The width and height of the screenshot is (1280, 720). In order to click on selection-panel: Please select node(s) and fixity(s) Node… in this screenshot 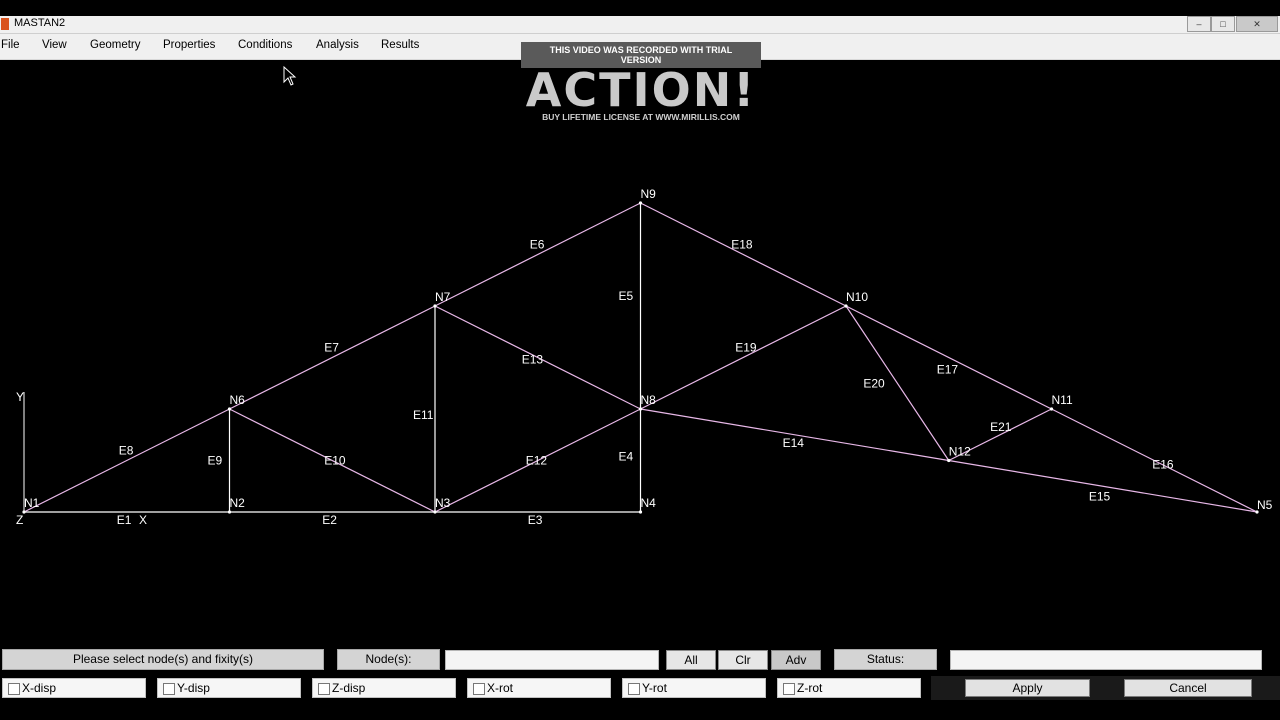, I will do `click(640, 660)`.